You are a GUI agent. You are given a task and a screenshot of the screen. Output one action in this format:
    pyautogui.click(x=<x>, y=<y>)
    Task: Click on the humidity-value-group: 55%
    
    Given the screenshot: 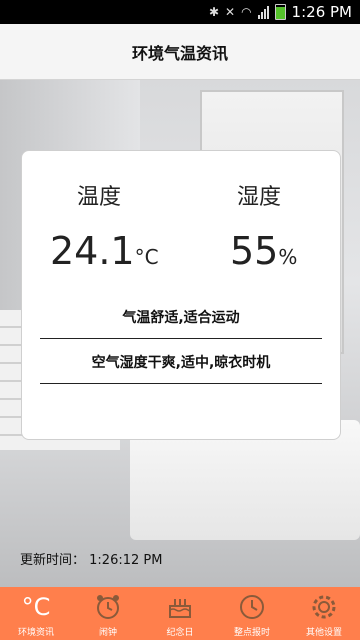 What is the action you would take?
    pyautogui.click(x=263, y=251)
    